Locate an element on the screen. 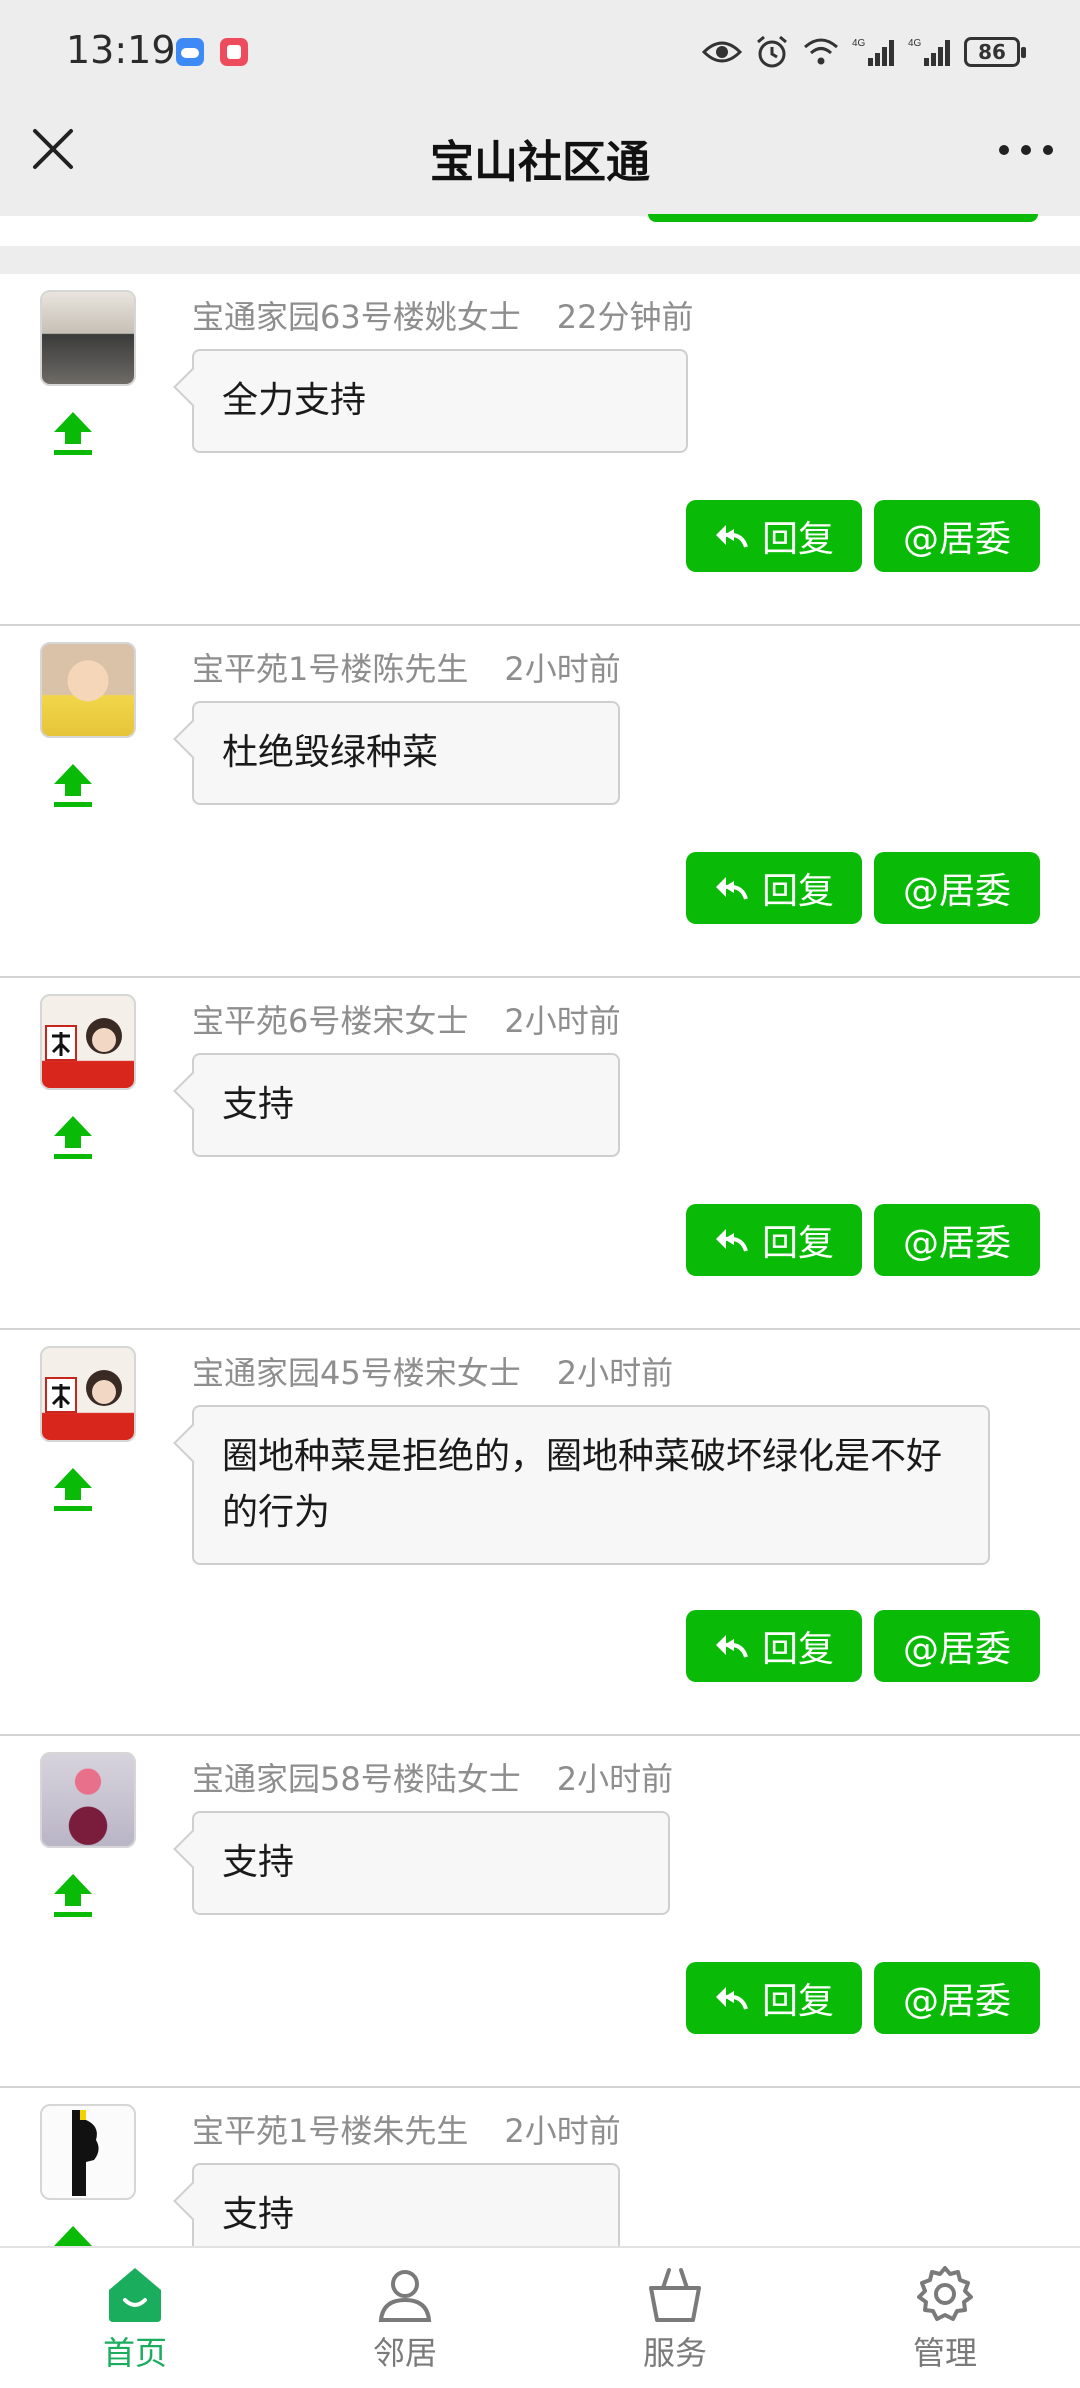 The height and width of the screenshot is (2388, 1080). signal-4g-icon: 4G is located at coordinates (873, 52).